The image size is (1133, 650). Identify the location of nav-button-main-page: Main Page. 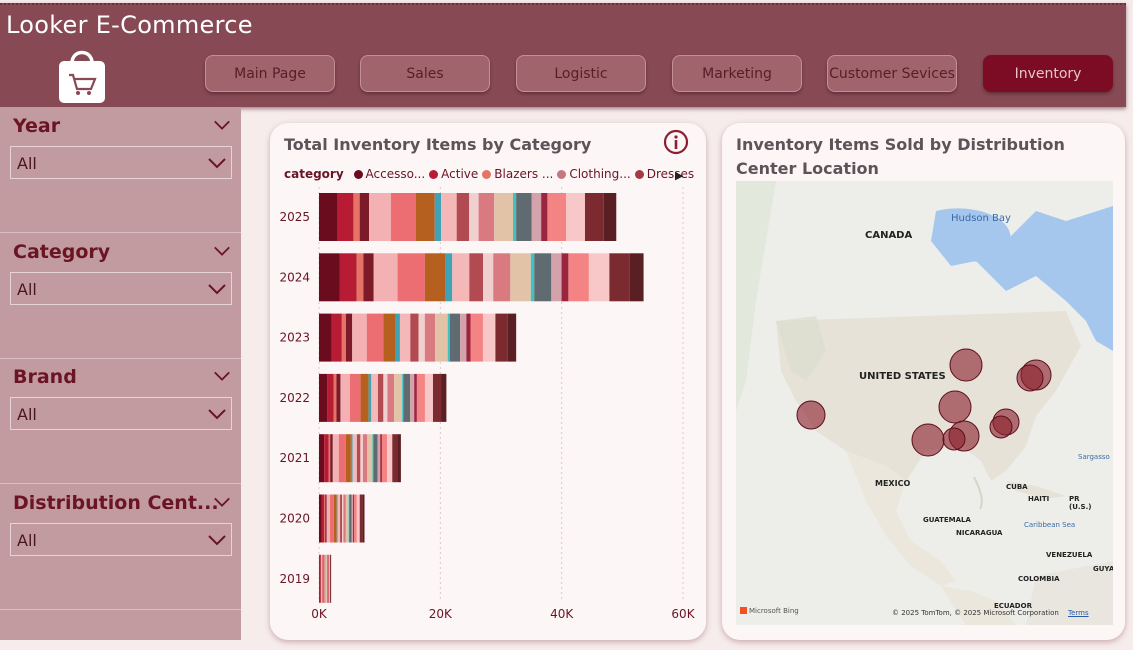
(270, 73).